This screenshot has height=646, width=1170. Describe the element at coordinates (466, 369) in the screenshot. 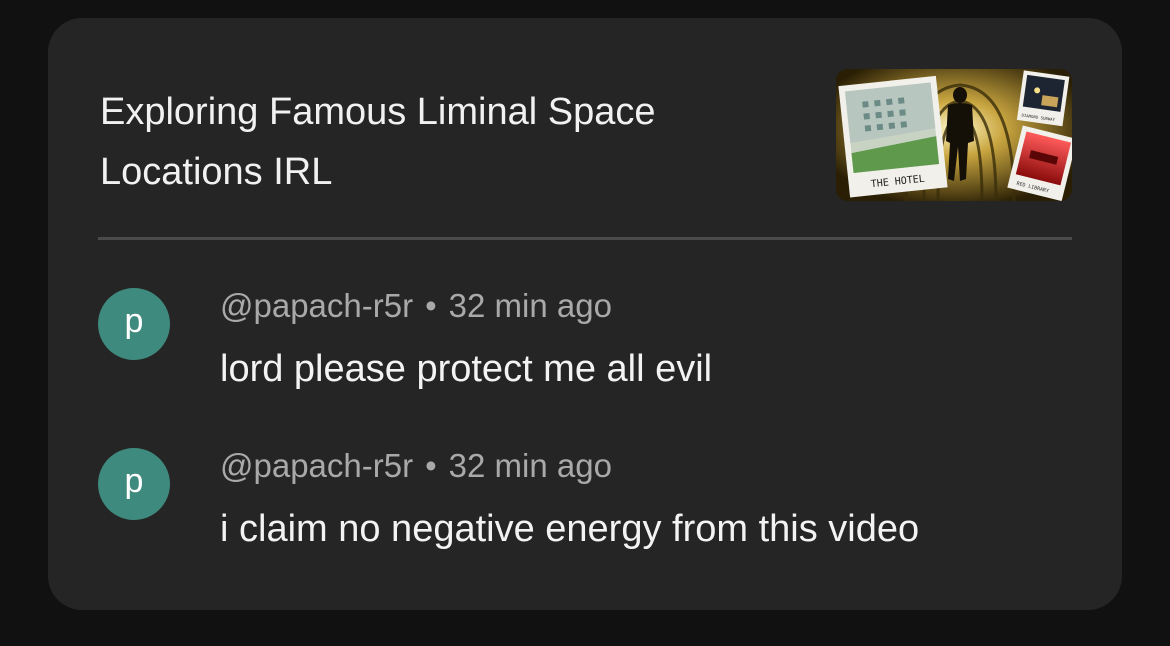

I see `comment-text: lord please protect me all evil` at that location.